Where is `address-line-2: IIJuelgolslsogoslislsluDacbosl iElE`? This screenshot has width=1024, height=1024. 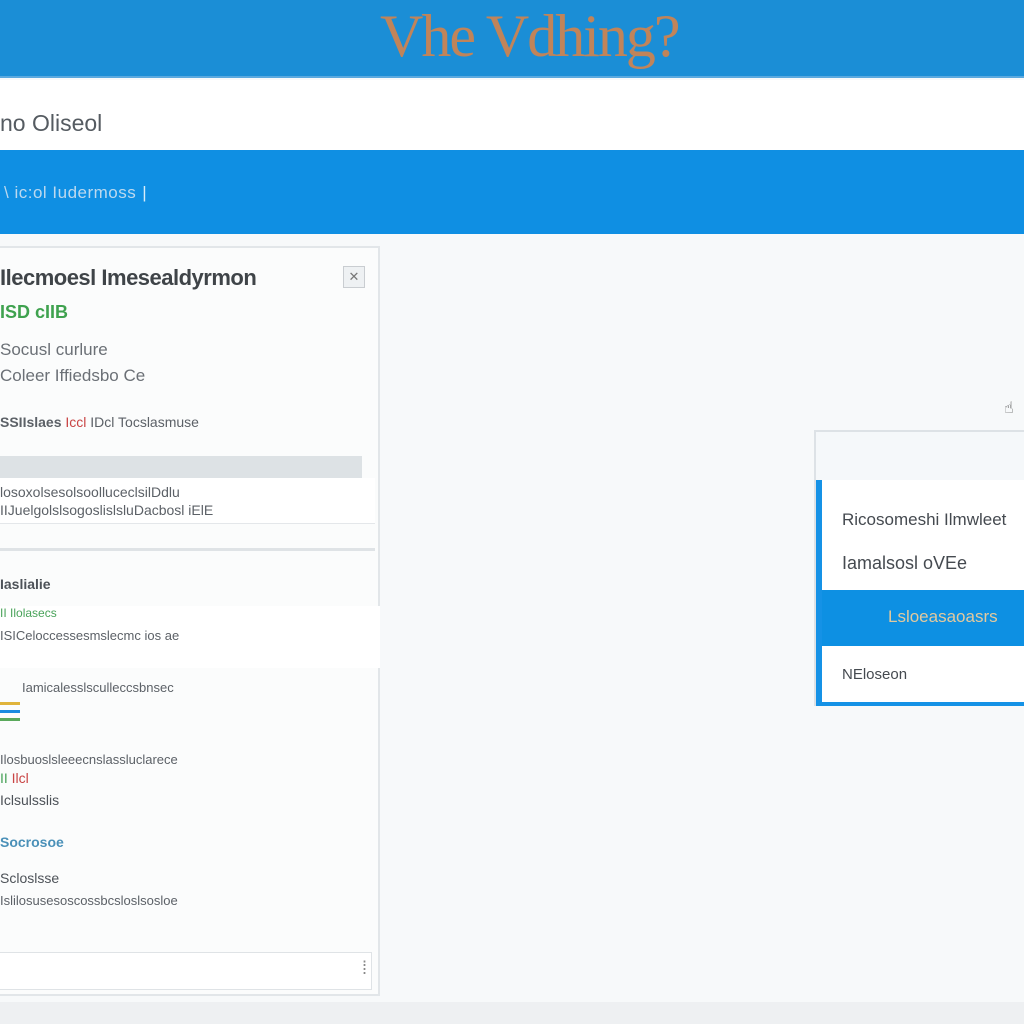
address-line-2: IIJuelgolslsogoslislsluDacbosl iElE is located at coordinates (107, 510).